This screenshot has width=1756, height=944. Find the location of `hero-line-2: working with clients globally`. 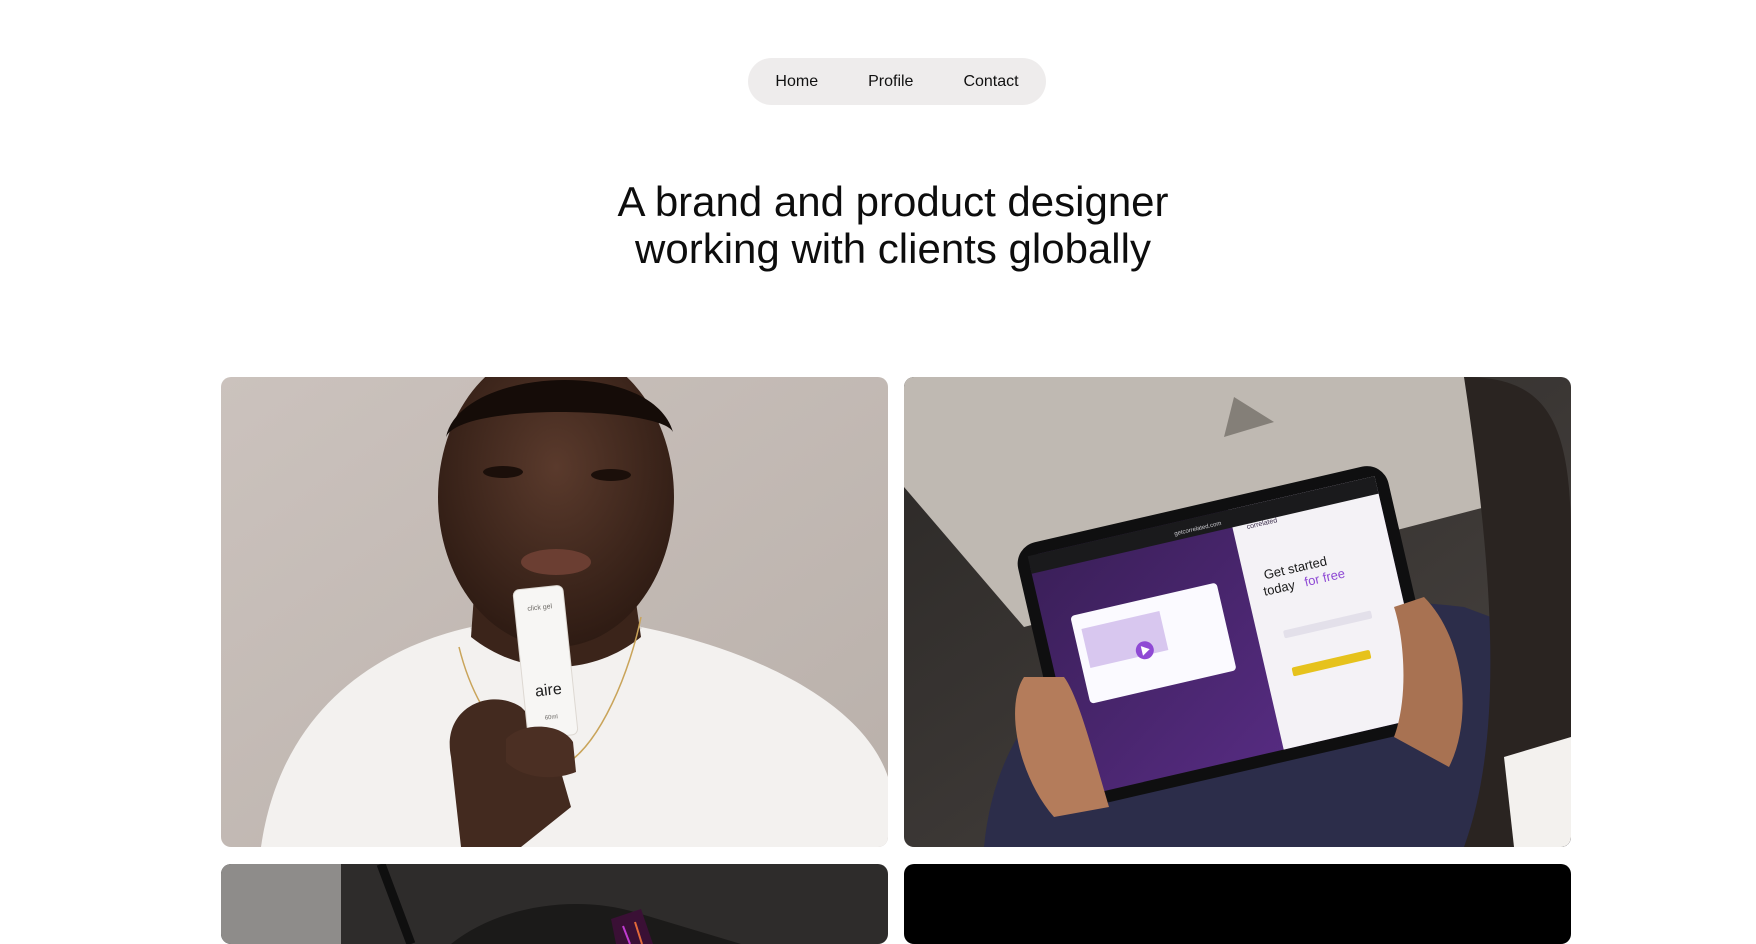

hero-line-2: working with clients globally is located at coordinates (893, 248).